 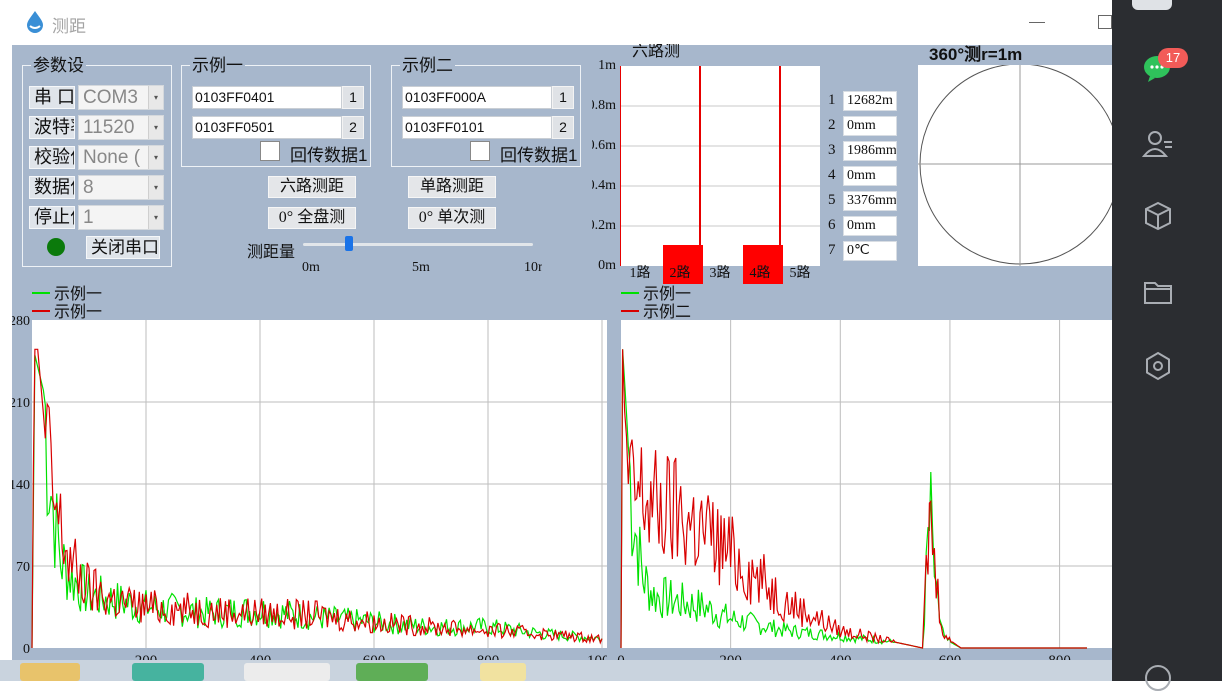 I want to click on example2-echo-checkbox, so click(x=480, y=151).